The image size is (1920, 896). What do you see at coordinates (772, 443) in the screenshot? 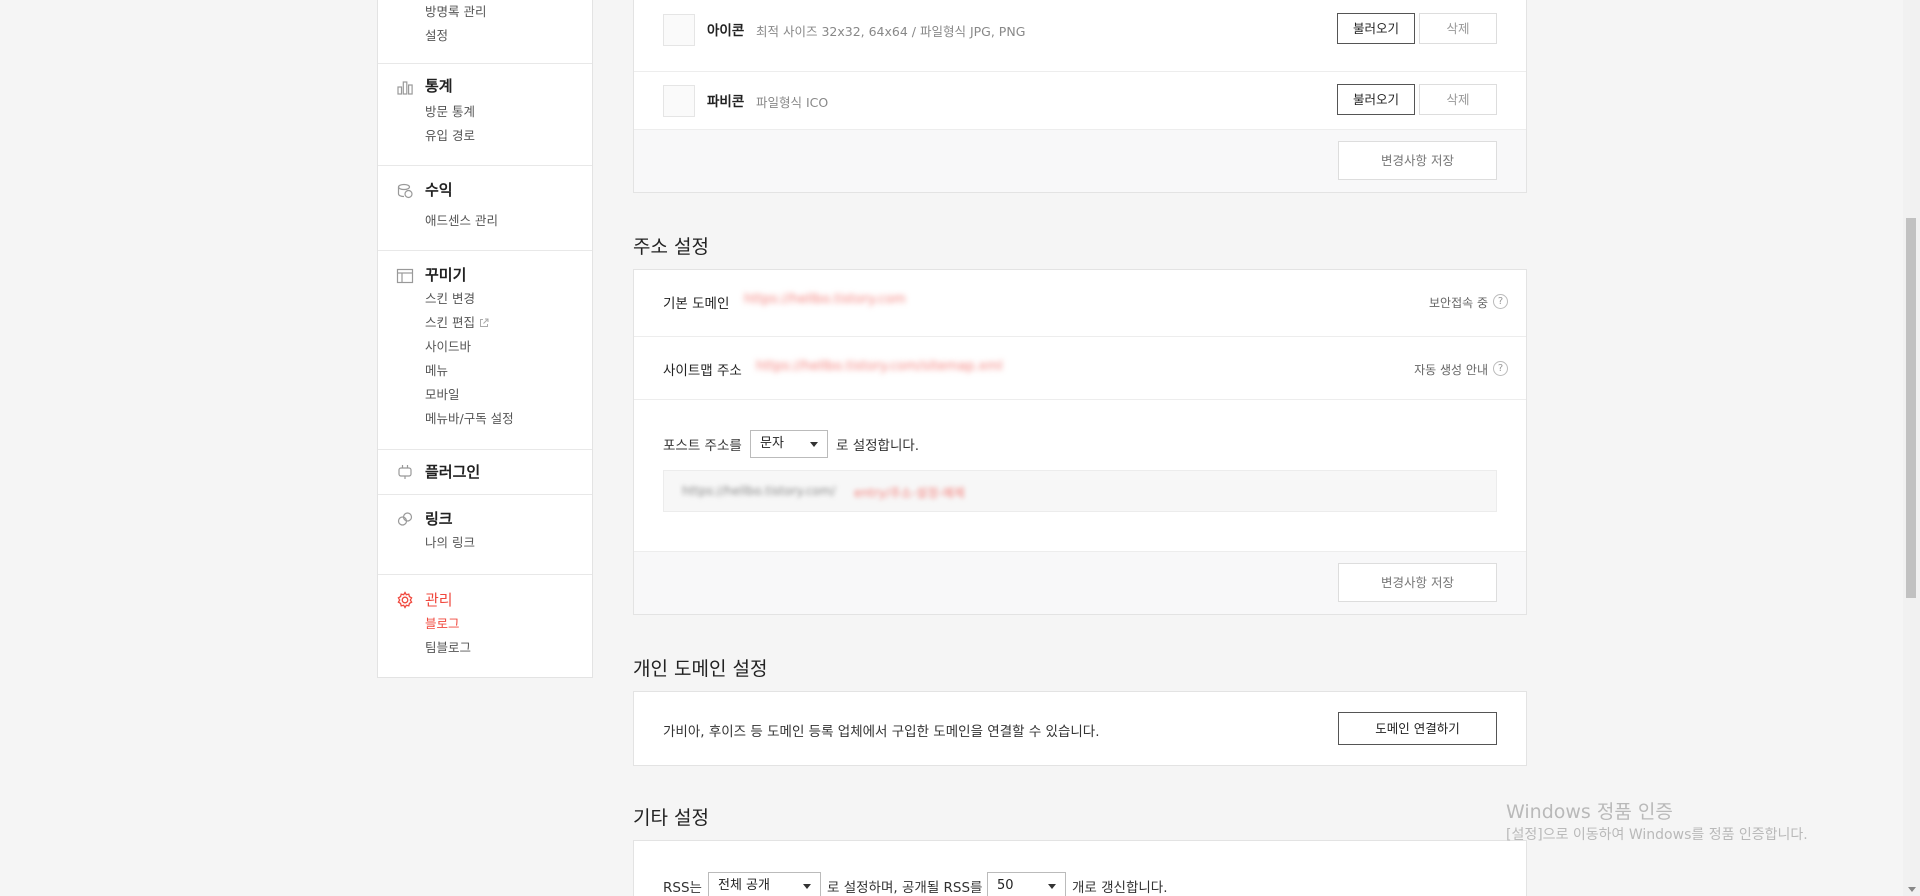
I see `post-address-select-value: 문자` at bounding box center [772, 443].